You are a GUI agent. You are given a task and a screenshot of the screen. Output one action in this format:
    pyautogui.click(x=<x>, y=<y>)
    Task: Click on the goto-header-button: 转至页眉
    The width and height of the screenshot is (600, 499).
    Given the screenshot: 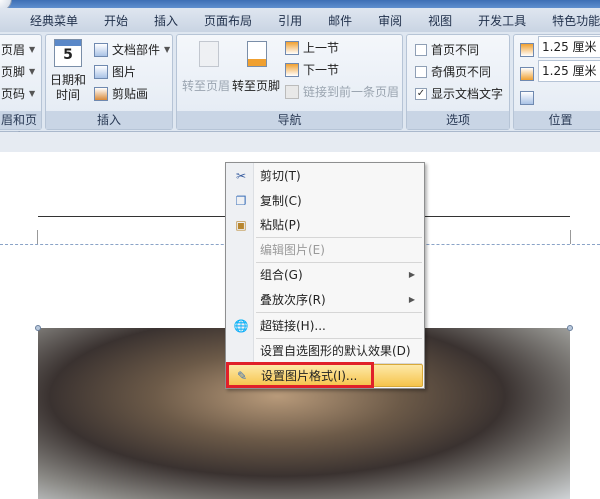 What is the action you would take?
    pyautogui.click(x=206, y=85)
    